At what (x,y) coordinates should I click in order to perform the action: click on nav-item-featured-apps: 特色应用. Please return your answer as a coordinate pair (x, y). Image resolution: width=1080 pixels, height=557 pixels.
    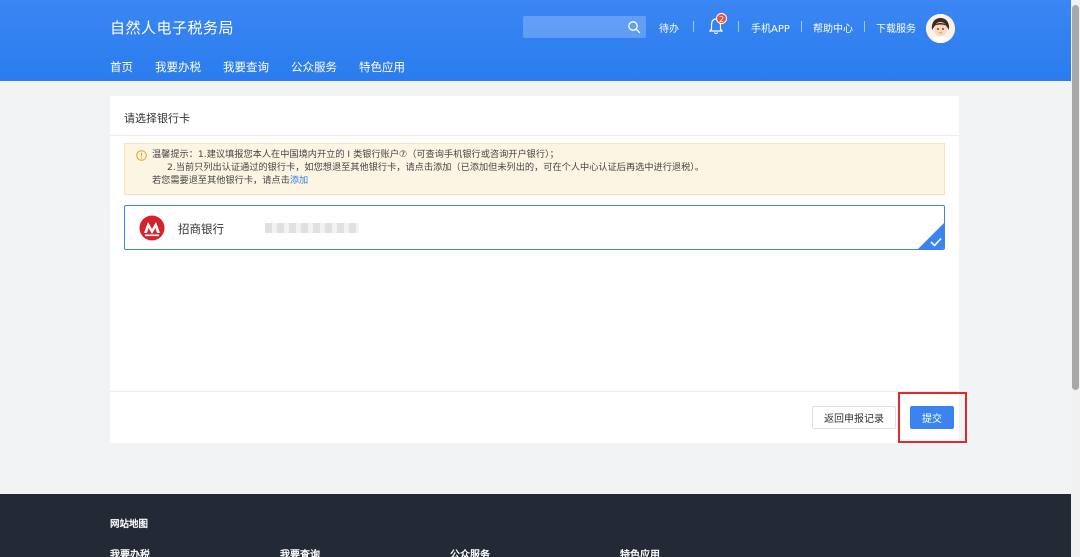
    Looking at the image, I should click on (382, 67).